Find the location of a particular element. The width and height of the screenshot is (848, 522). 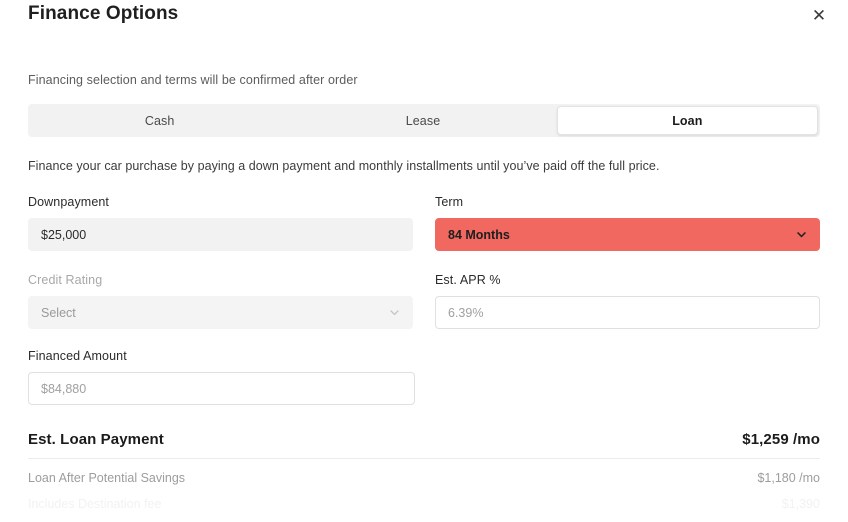

credit-rating-label: Credit Rating is located at coordinates (65, 280).